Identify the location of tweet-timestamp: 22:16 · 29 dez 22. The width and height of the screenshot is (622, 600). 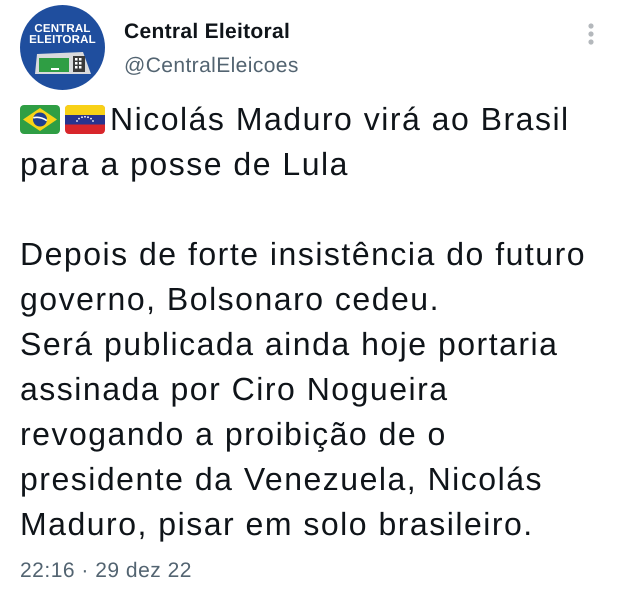
(106, 571).